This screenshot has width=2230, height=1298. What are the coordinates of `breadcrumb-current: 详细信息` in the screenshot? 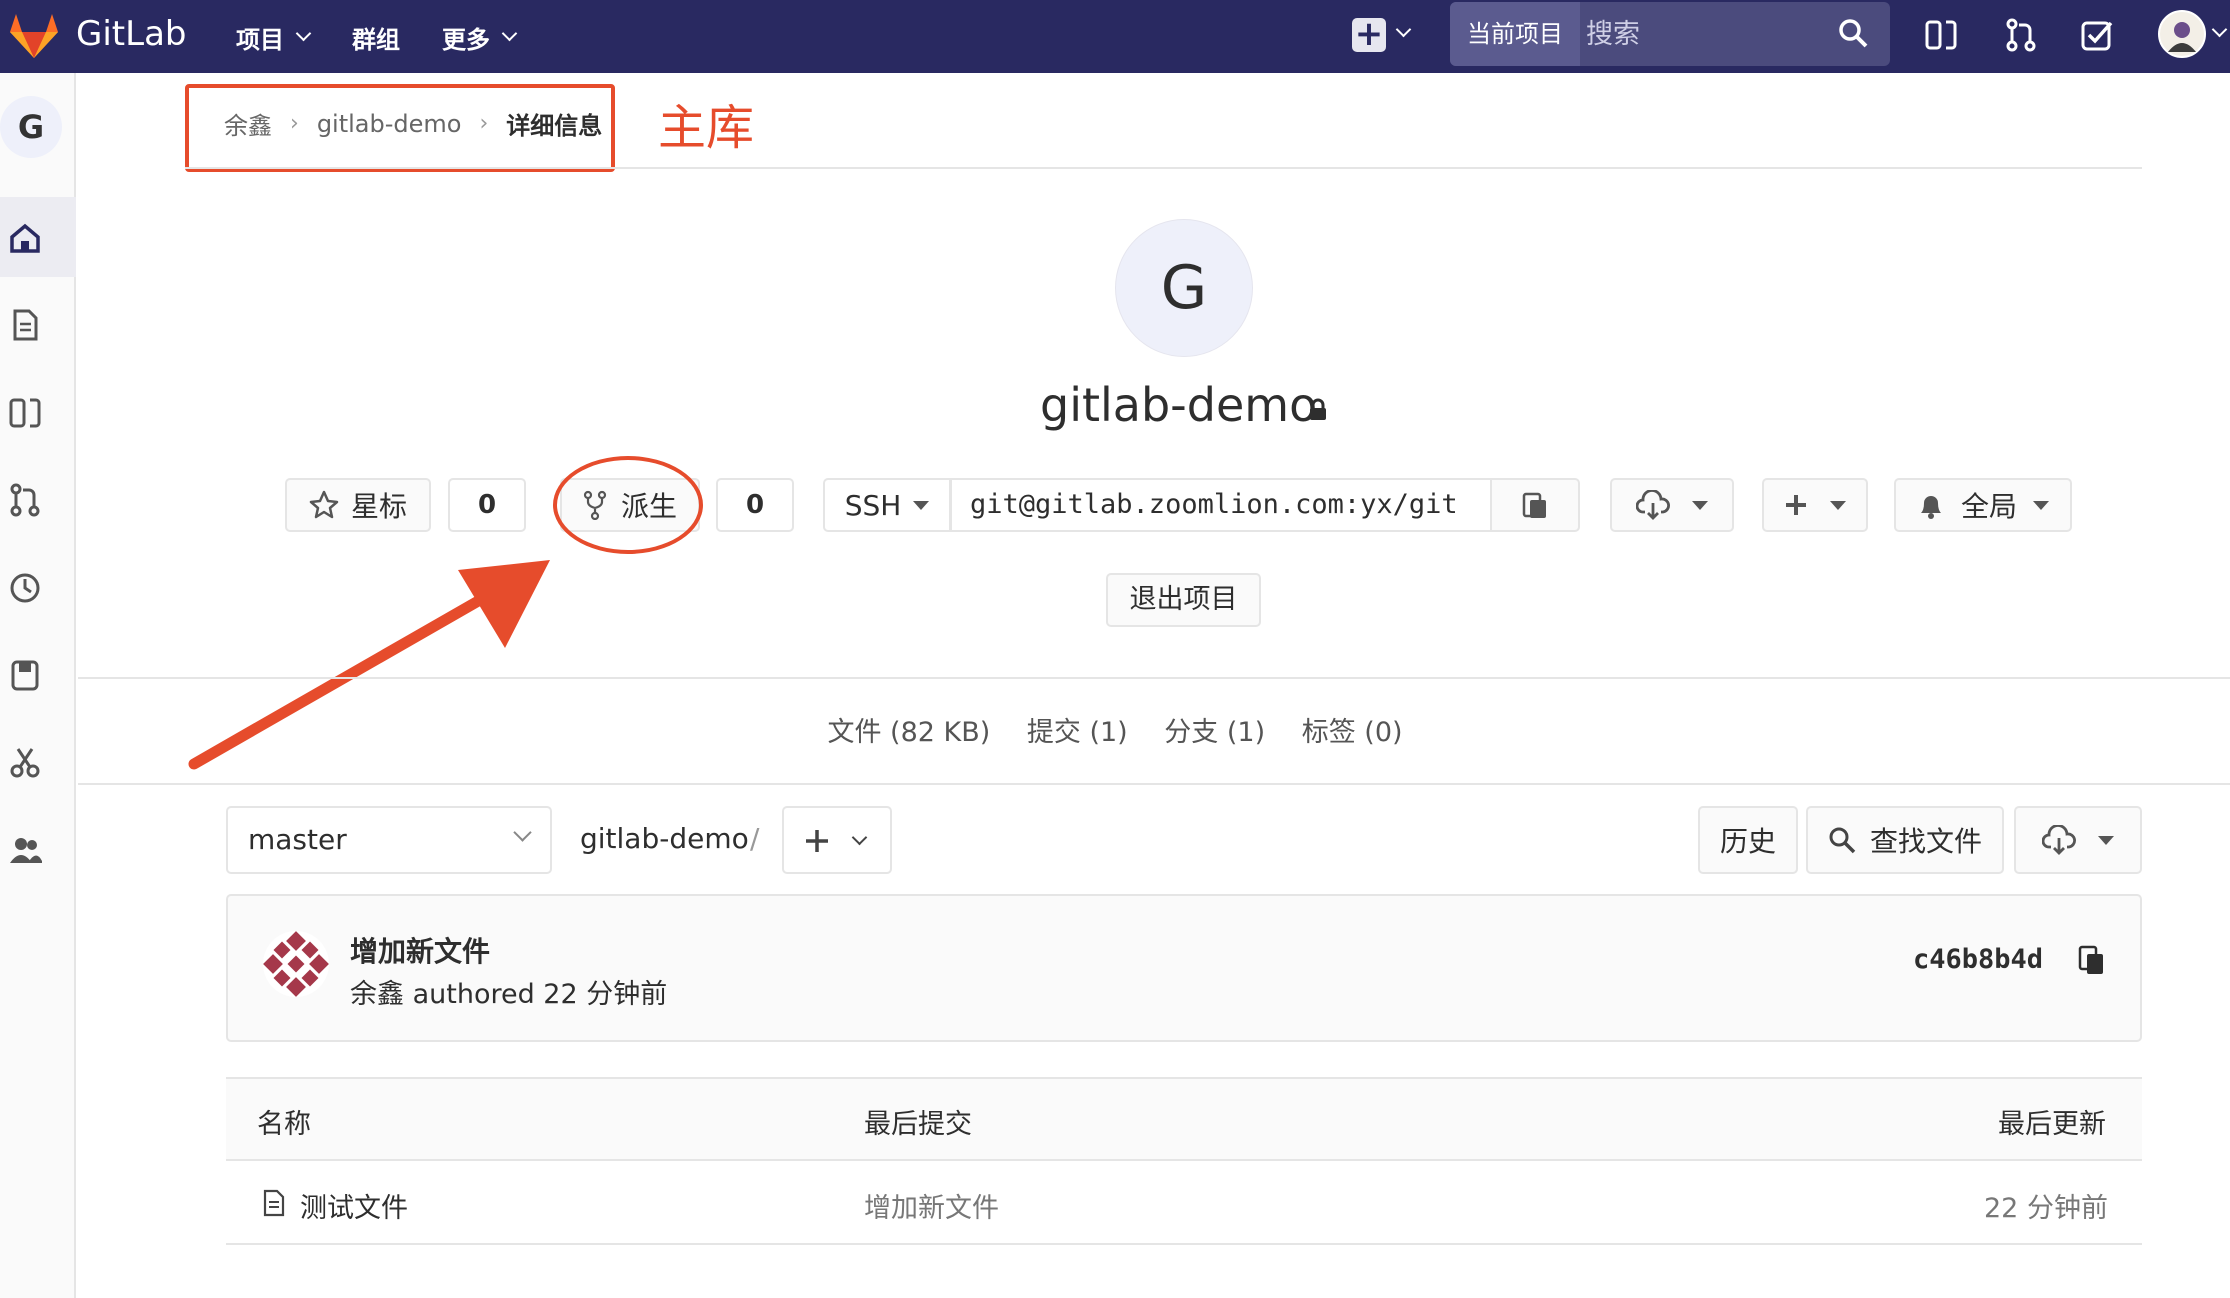 It's located at (554, 123).